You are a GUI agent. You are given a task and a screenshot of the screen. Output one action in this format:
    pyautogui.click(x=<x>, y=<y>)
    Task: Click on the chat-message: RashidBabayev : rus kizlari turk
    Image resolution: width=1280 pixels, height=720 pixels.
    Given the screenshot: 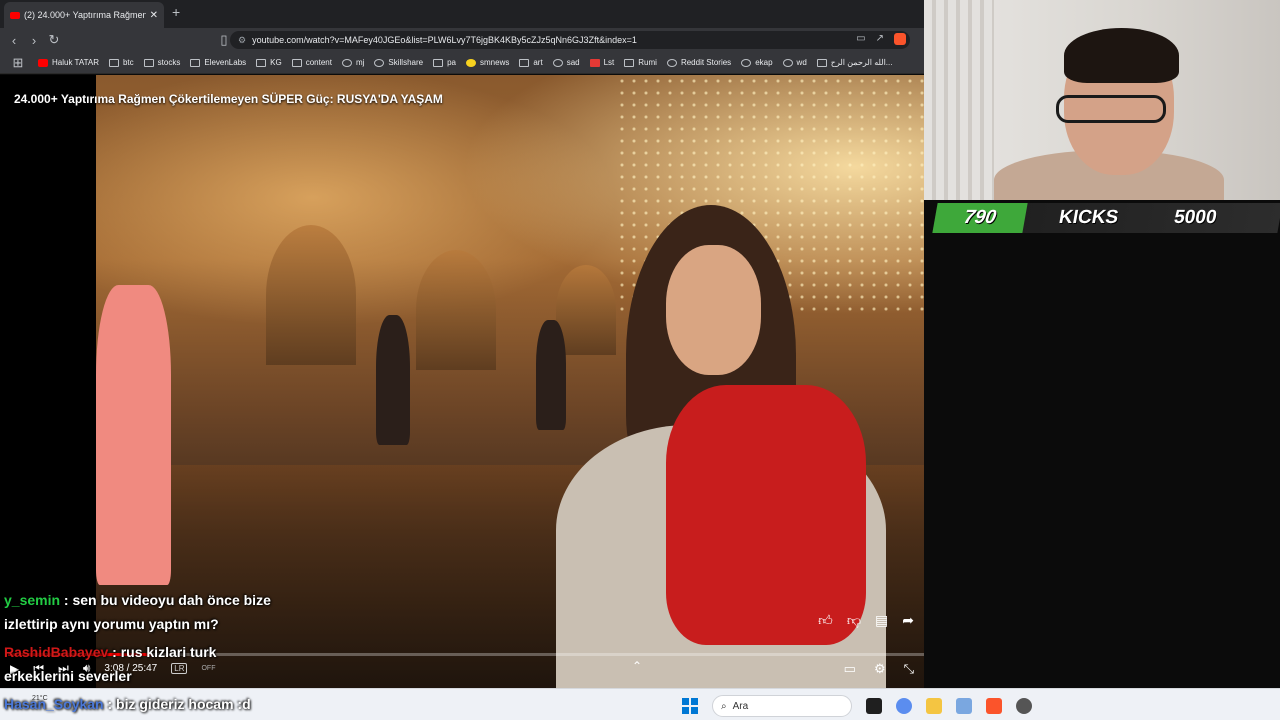 What is the action you would take?
    pyautogui.click(x=110, y=652)
    